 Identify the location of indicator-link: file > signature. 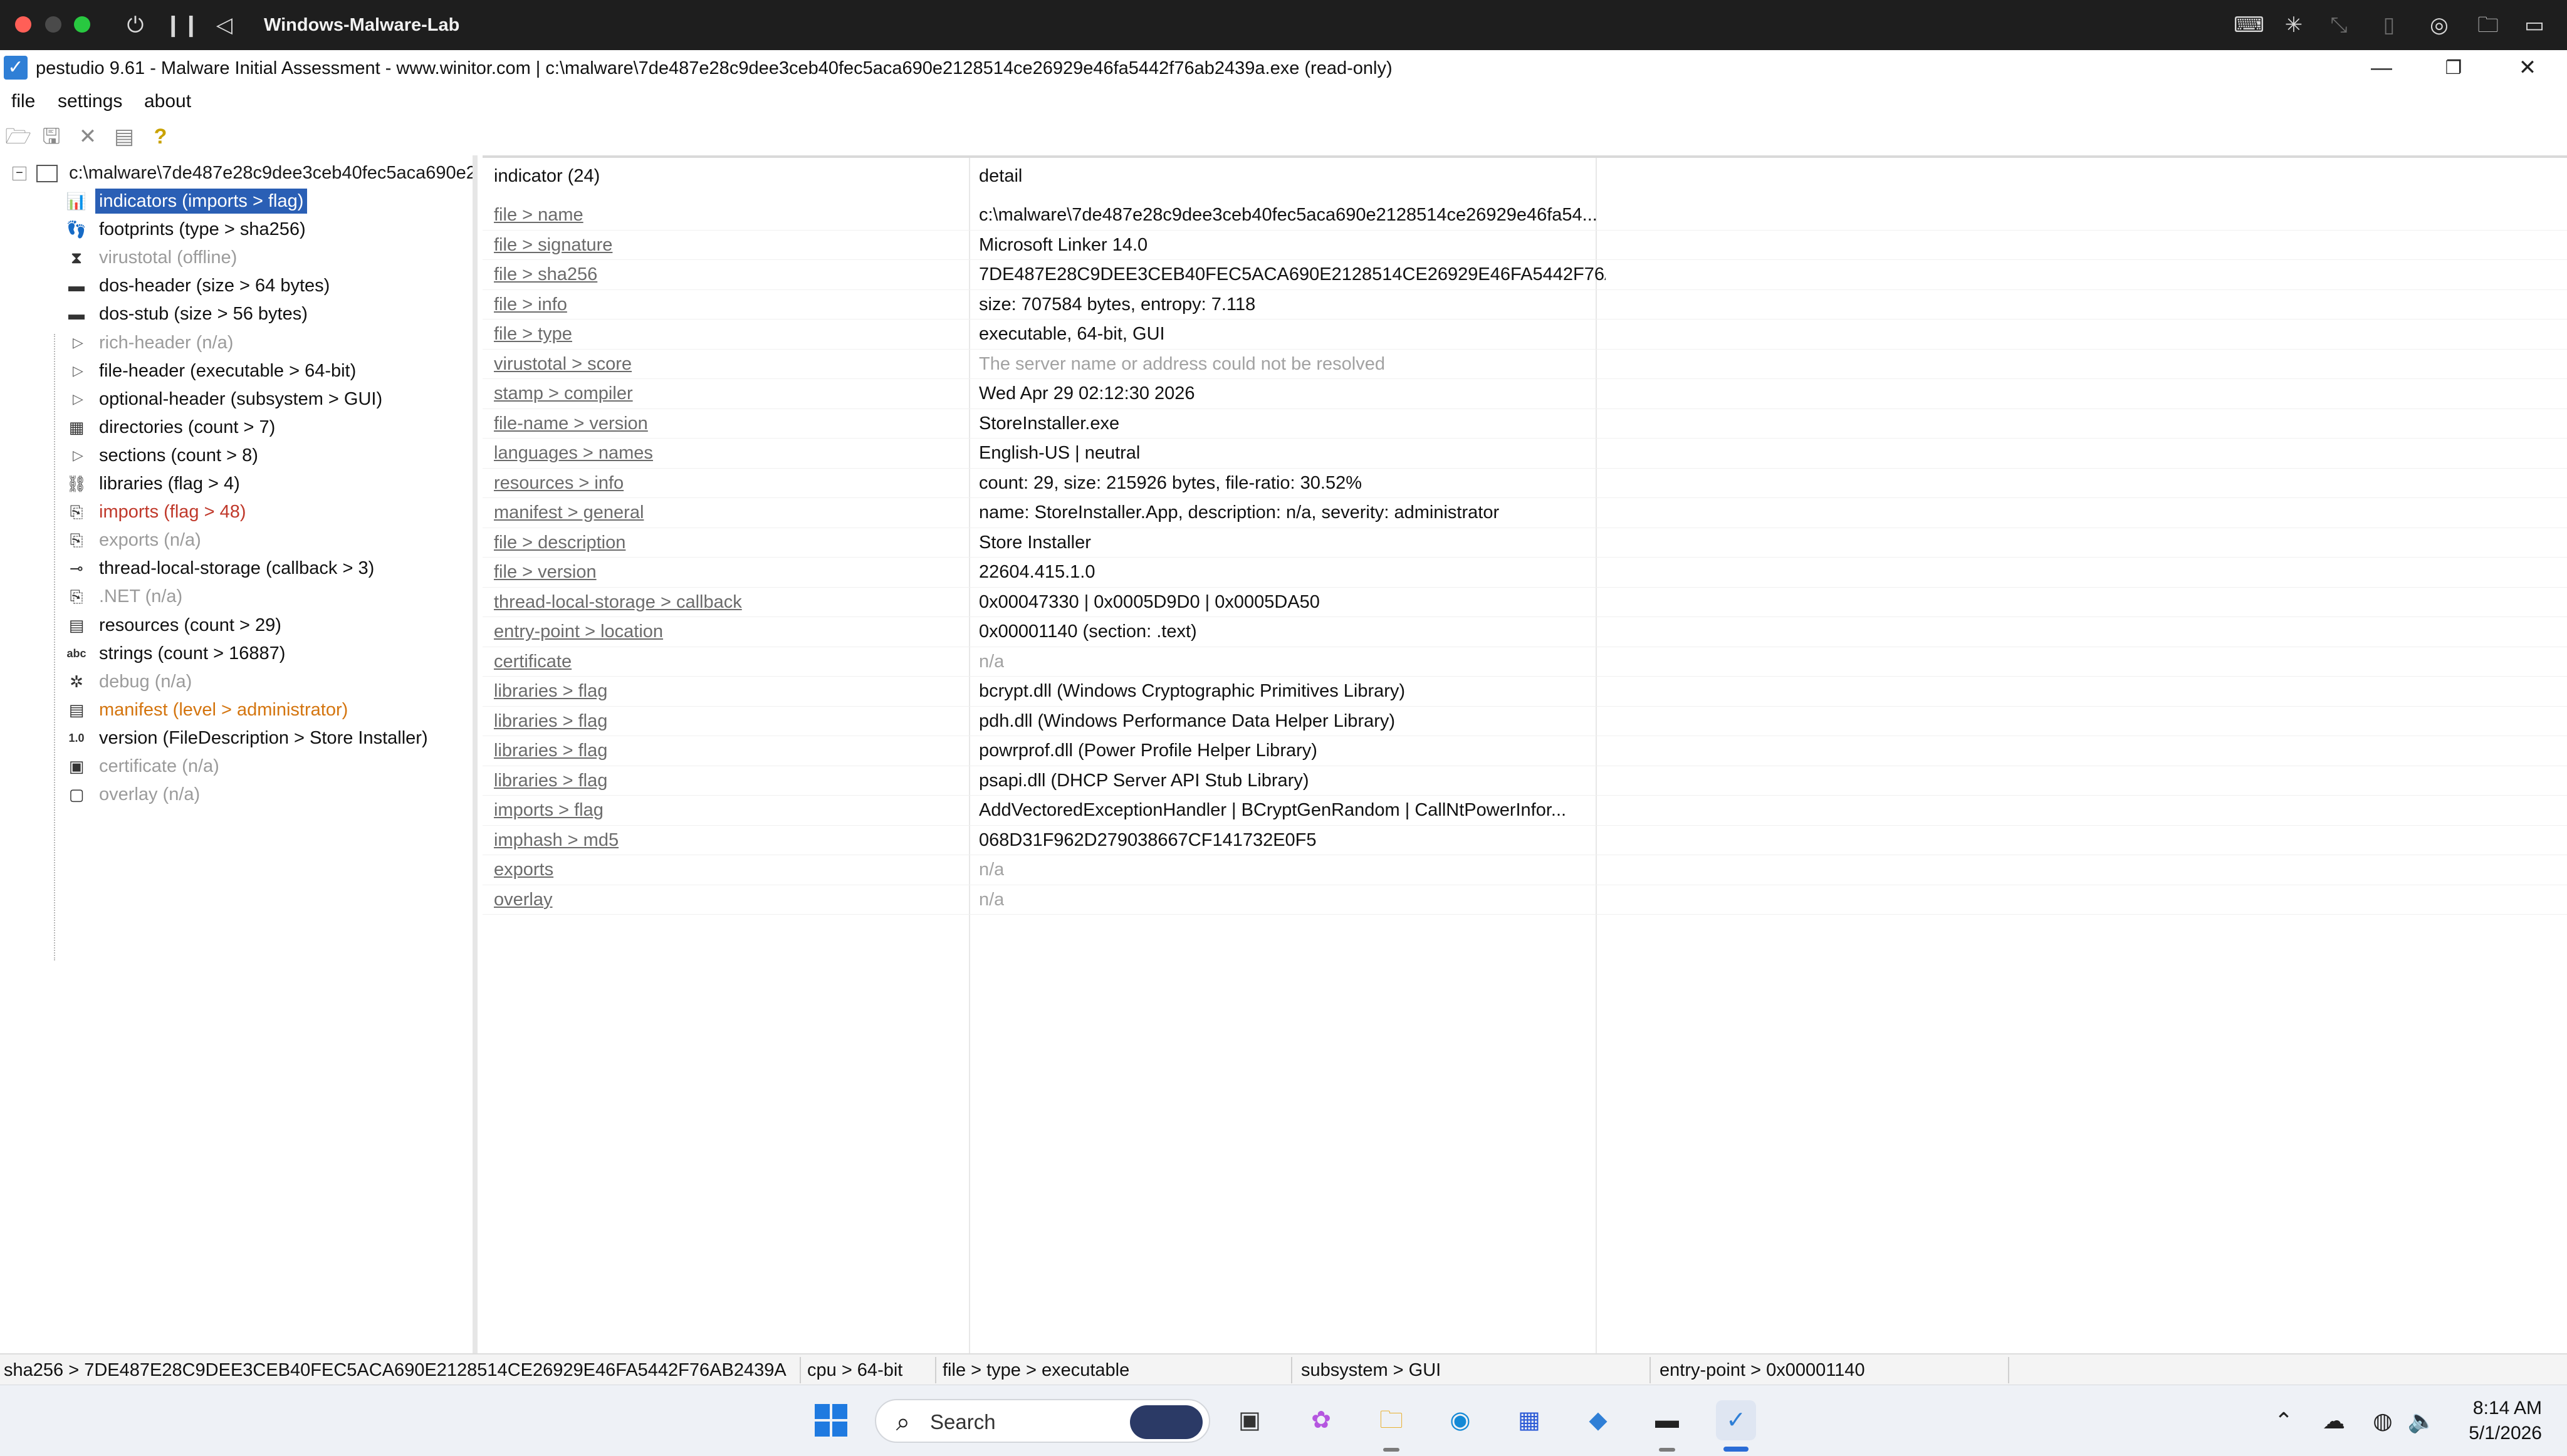
(553, 245).